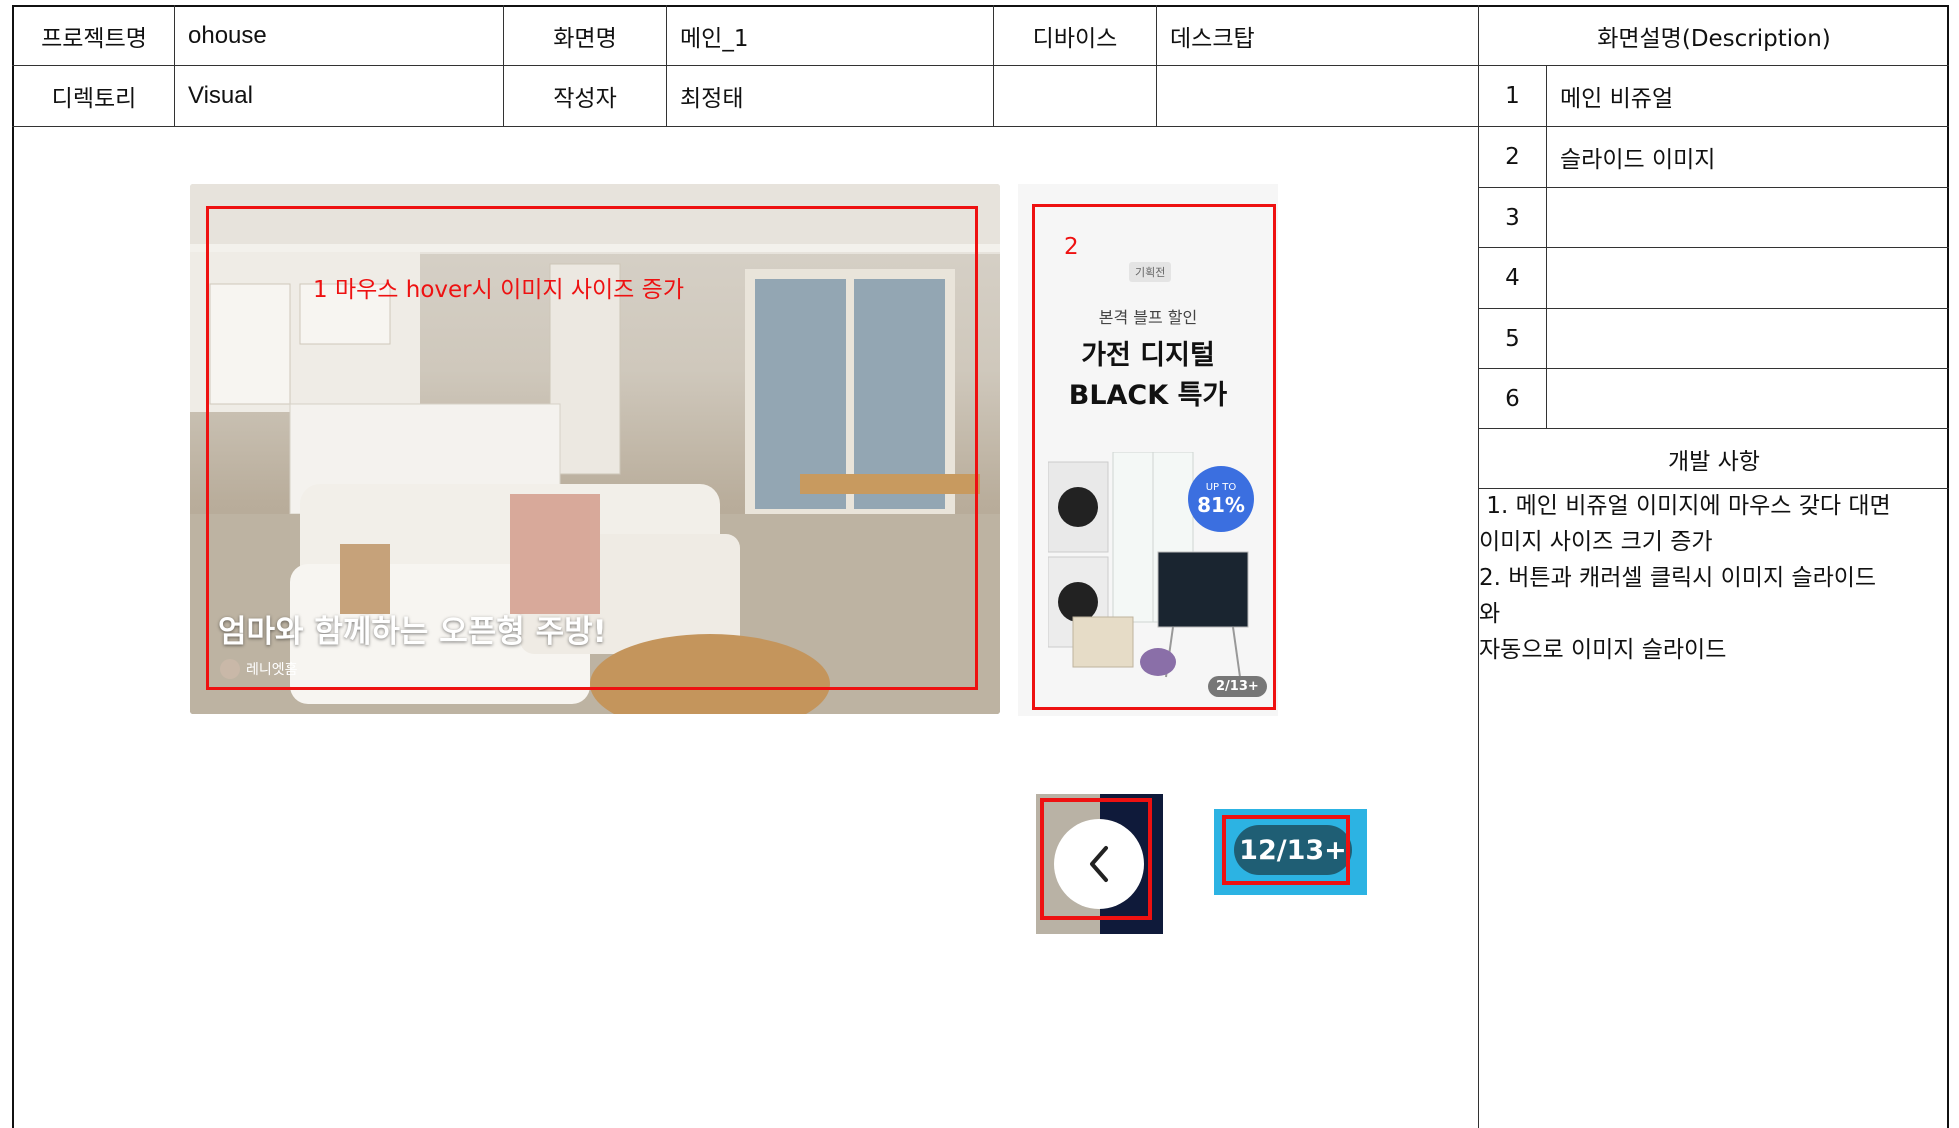 The width and height of the screenshot is (1959, 1128). What do you see at coordinates (220, 95) in the screenshot?
I see `directory-value: Visual` at bounding box center [220, 95].